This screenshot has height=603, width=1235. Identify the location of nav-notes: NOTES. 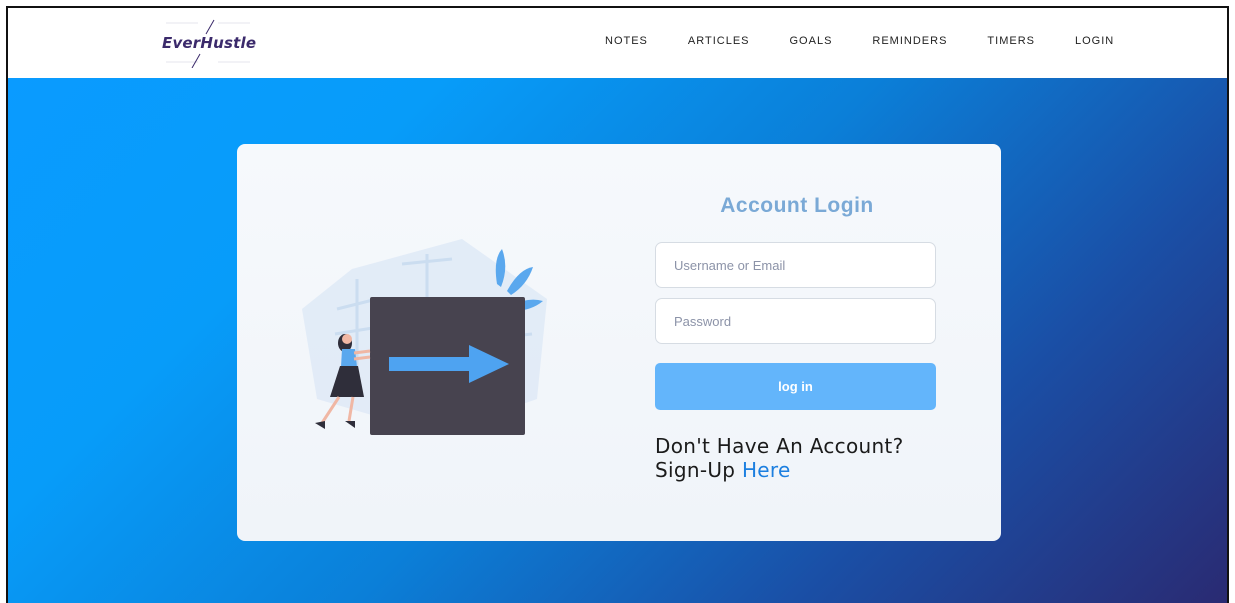
(626, 41).